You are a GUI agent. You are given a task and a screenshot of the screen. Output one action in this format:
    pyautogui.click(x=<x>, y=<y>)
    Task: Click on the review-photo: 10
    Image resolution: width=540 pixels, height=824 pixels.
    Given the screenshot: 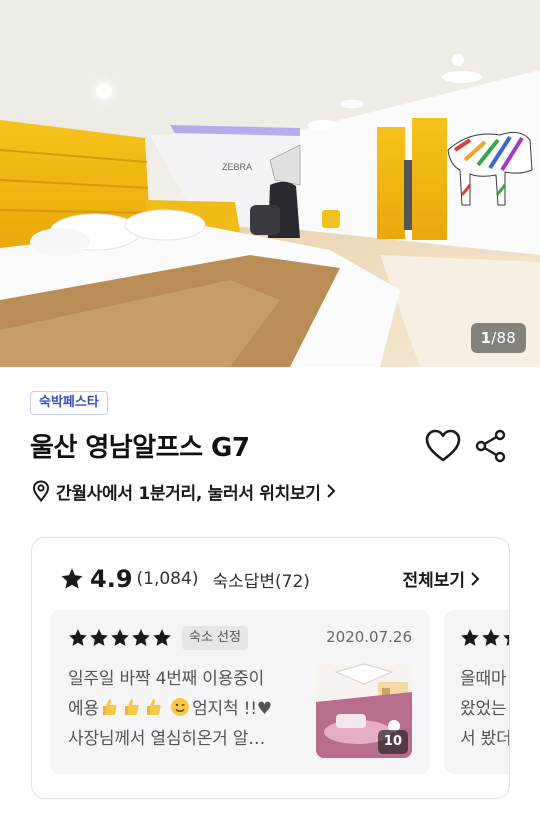 What is the action you would take?
    pyautogui.click(x=364, y=710)
    